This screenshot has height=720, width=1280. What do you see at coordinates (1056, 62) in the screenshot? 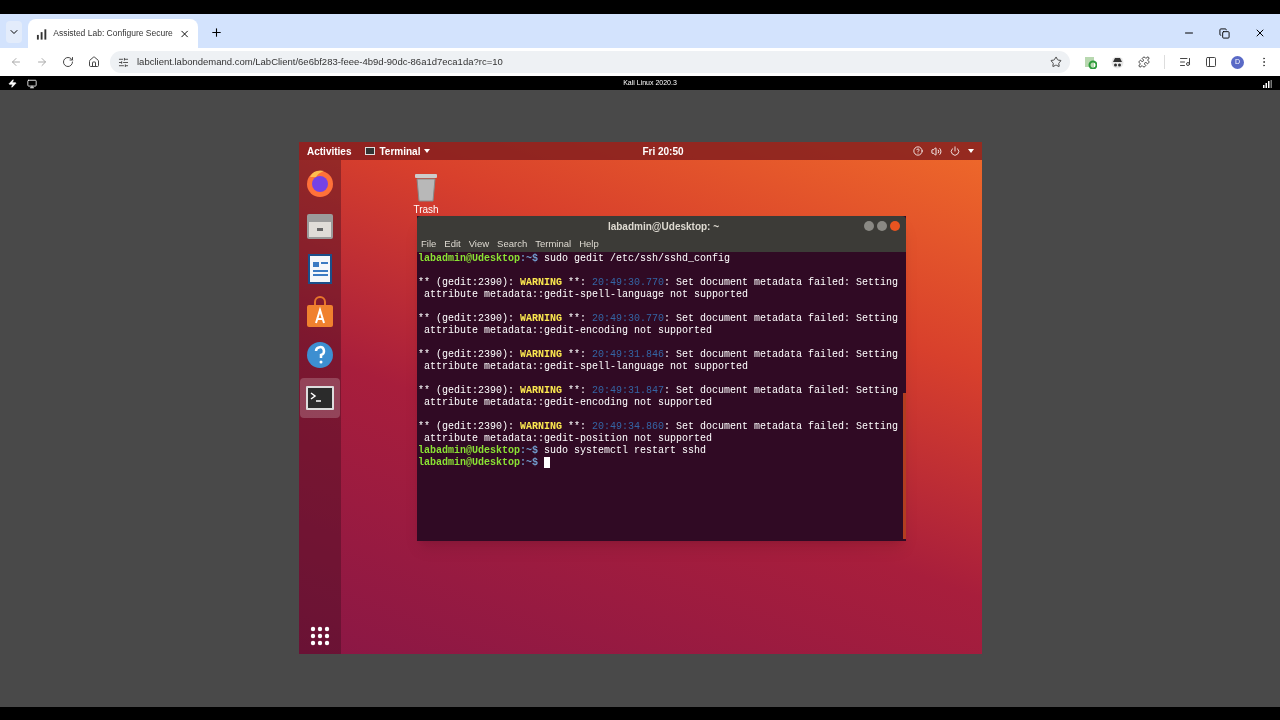
I see `star-icon` at bounding box center [1056, 62].